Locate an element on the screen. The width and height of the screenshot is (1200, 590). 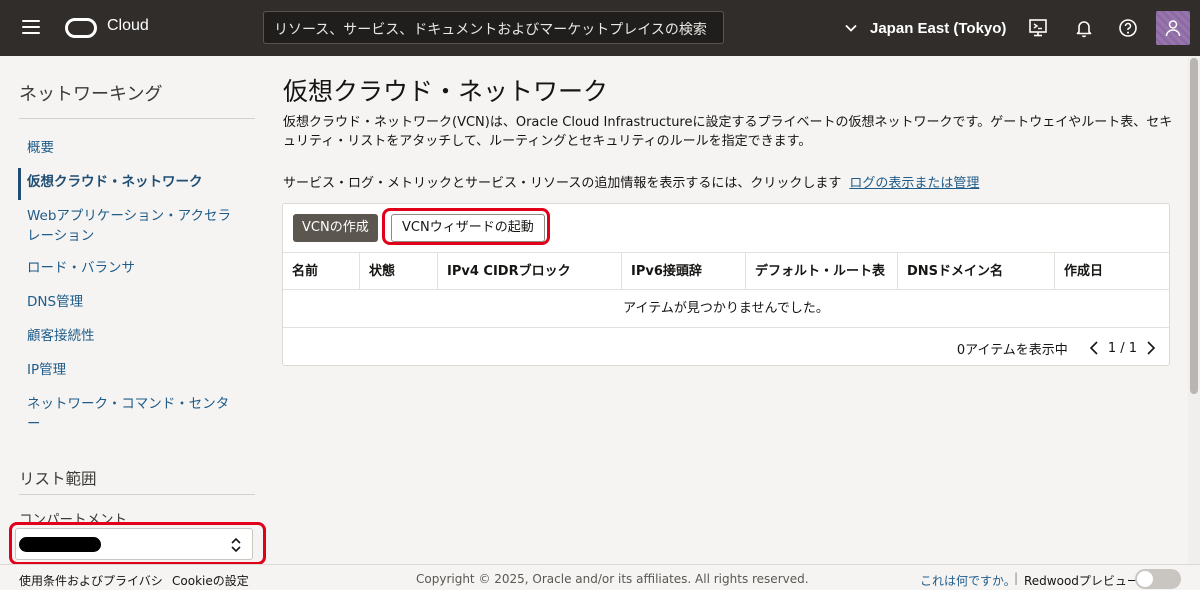
column-header-ipv4: IPv4 CIDRブロック is located at coordinates (530, 271).